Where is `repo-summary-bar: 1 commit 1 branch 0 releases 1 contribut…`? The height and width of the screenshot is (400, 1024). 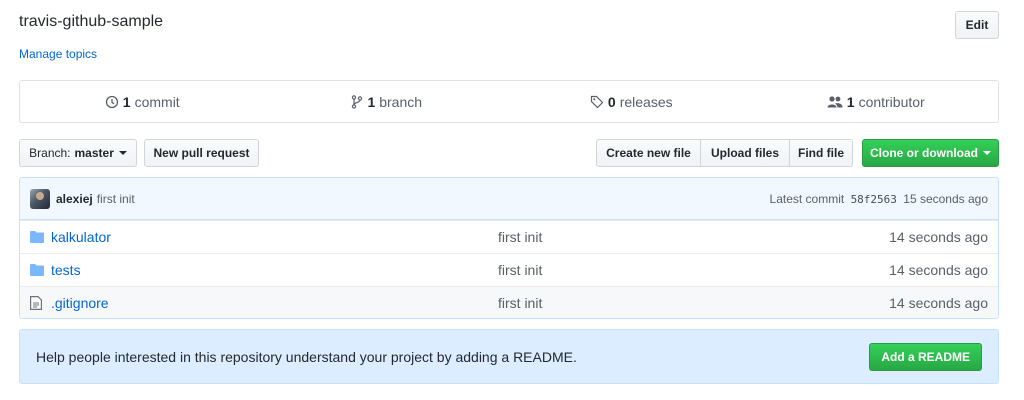 repo-summary-bar: 1 commit 1 branch 0 releases 1 contribut… is located at coordinates (509, 101).